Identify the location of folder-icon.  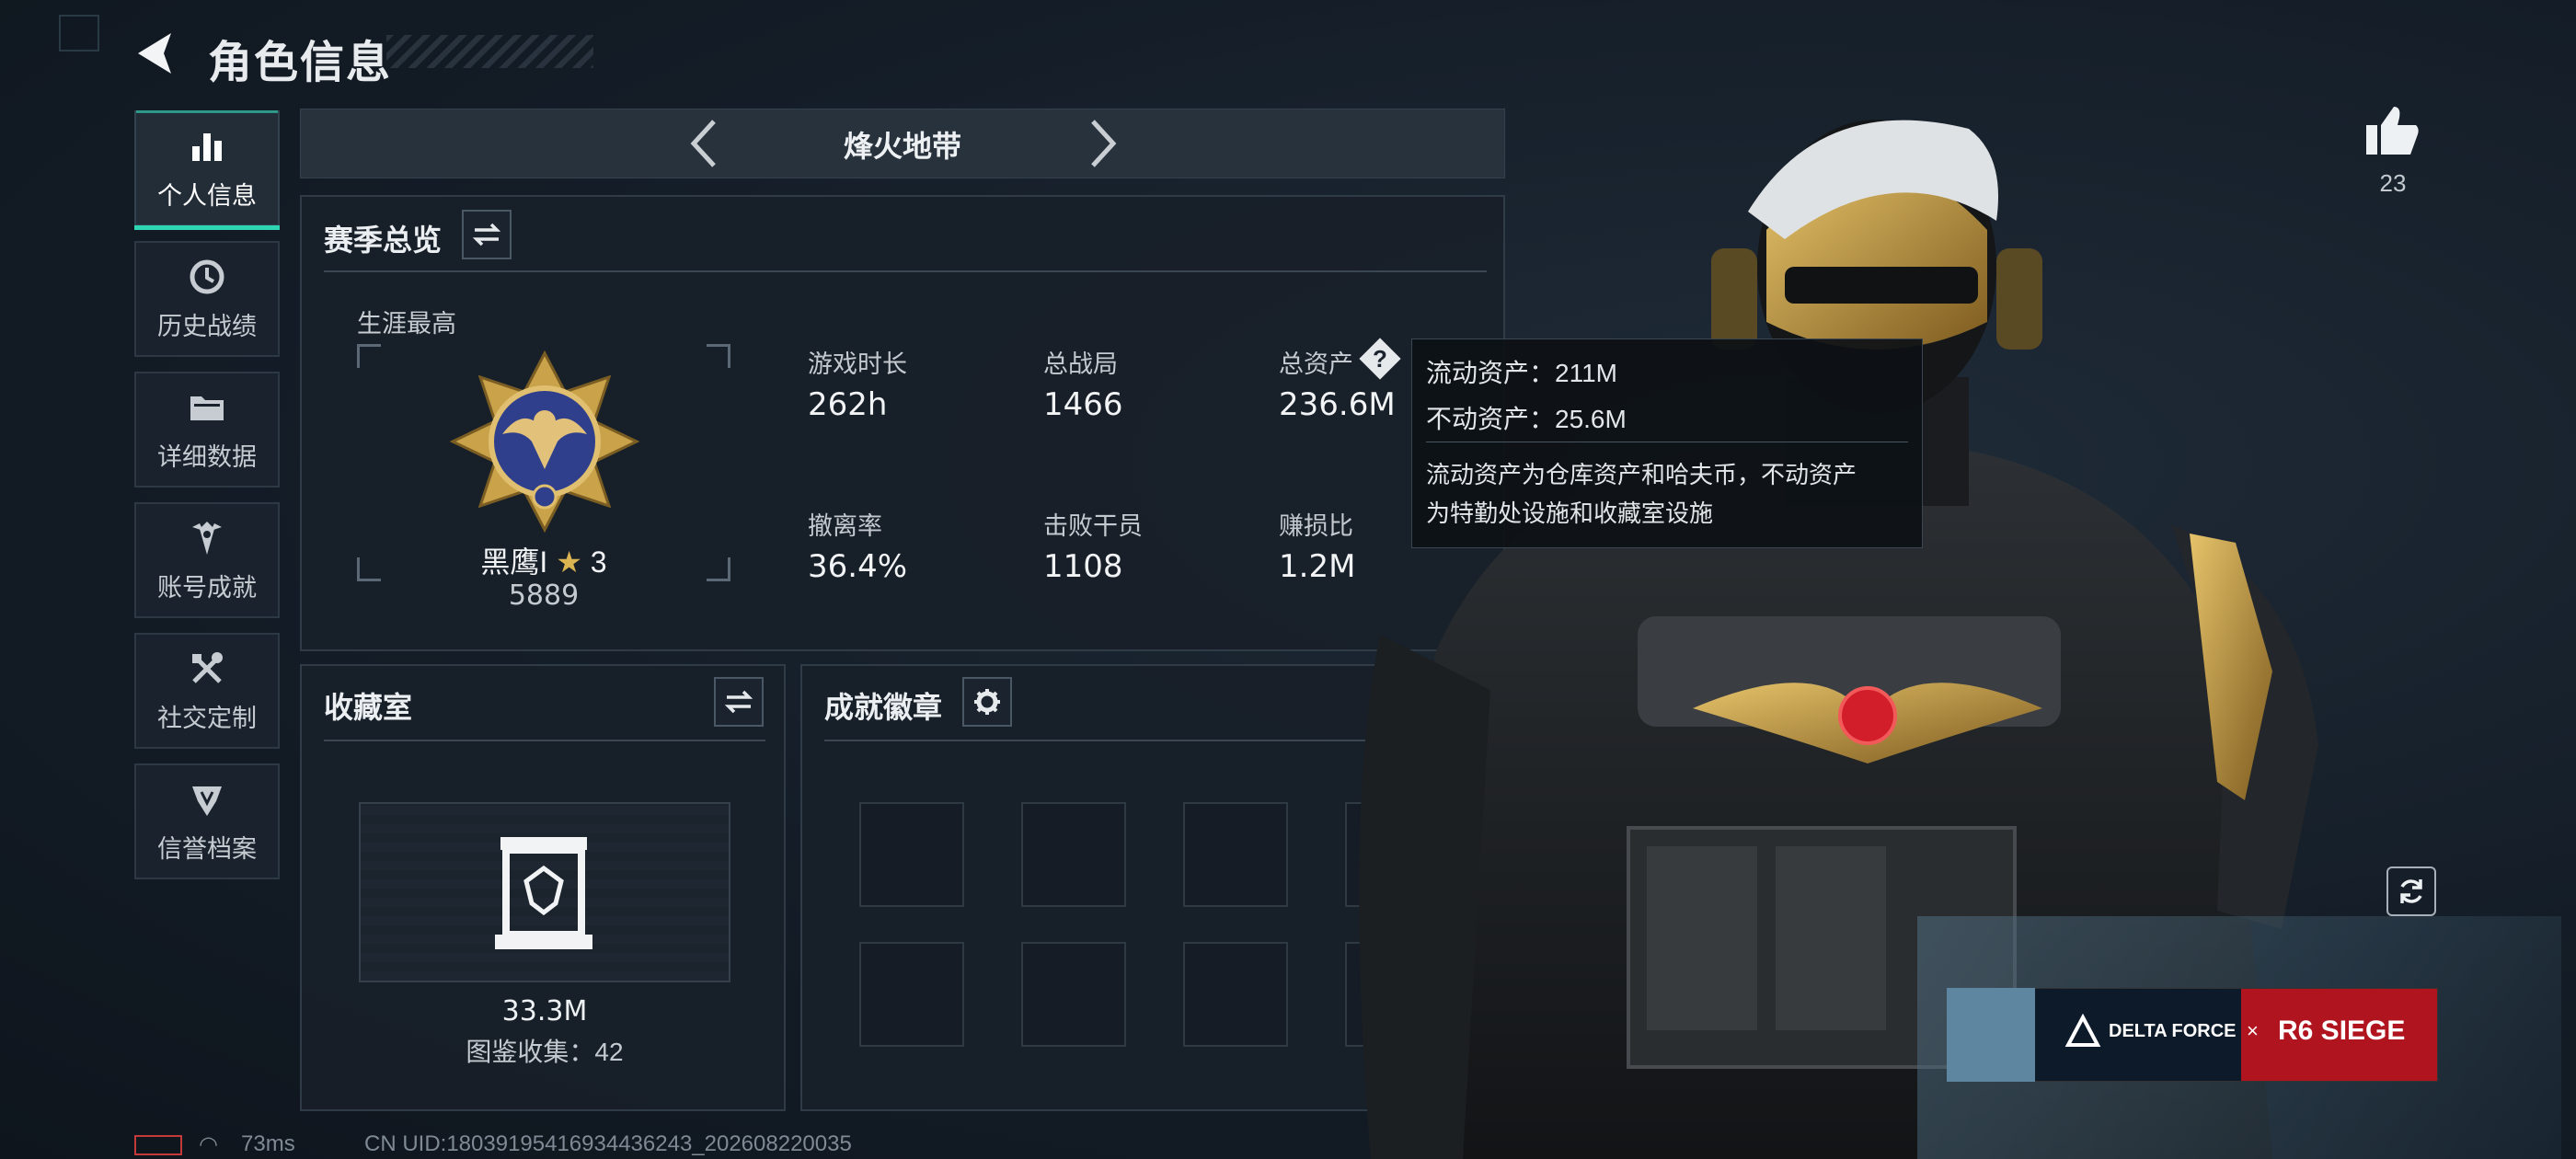
(207, 408).